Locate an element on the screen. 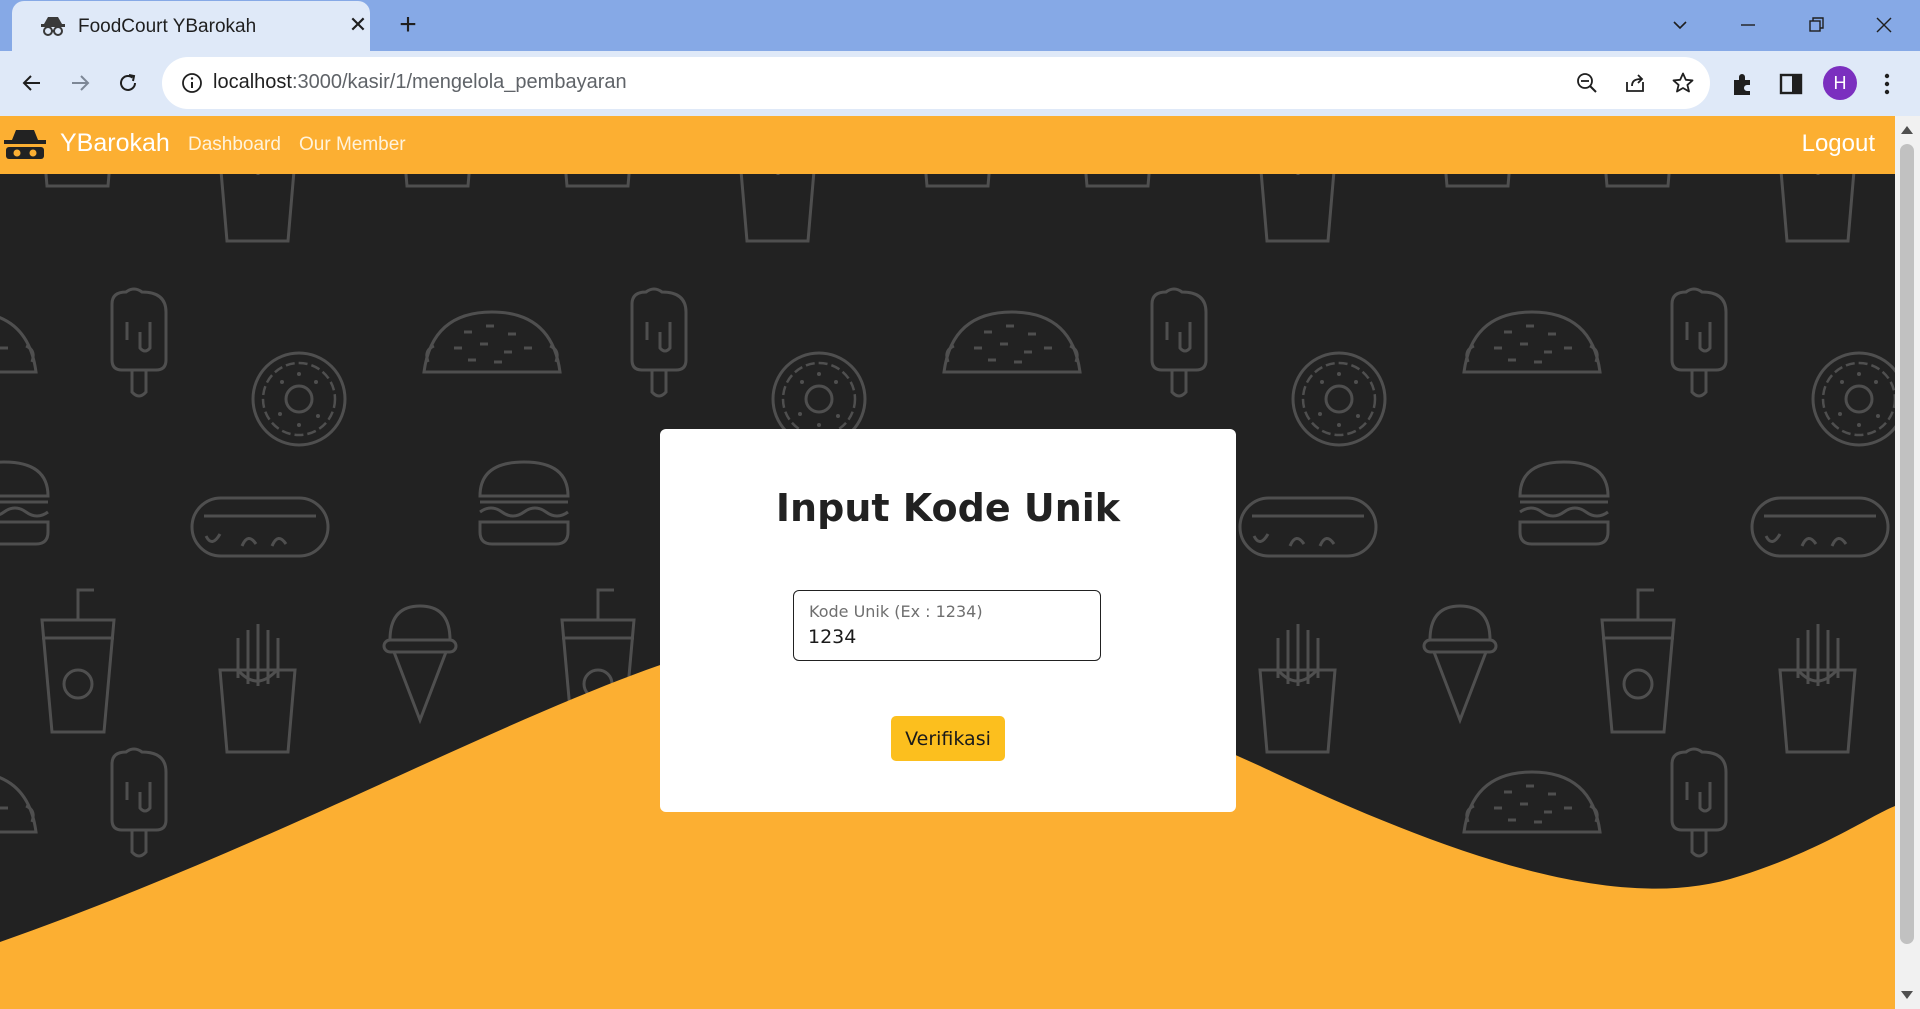  brand-name: YBarokah is located at coordinates (115, 143).